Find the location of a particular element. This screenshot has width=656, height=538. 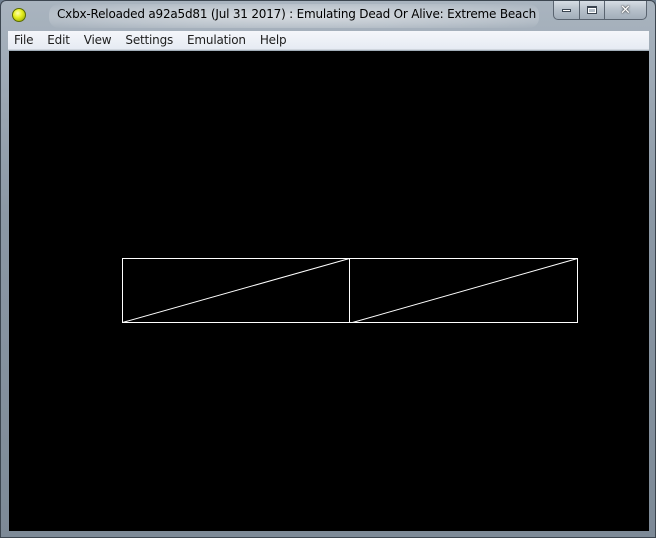

menu-emulation: Emulation is located at coordinates (217, 40).